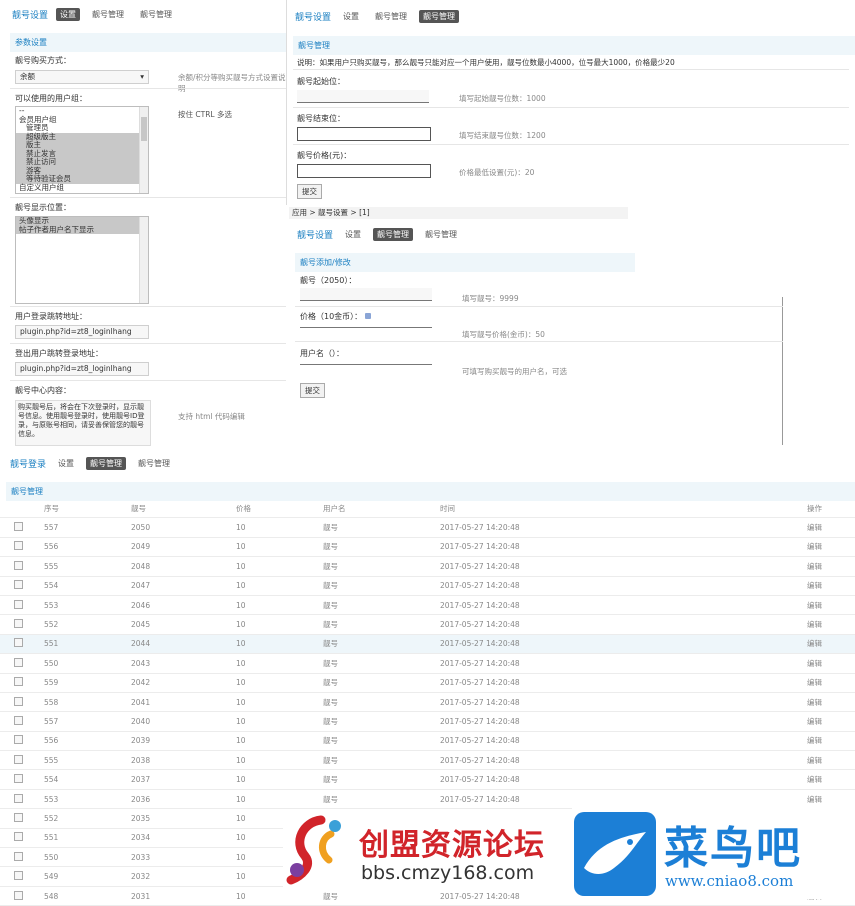 The height and width of the screenshot is (906, 855). Describe the element at coordinates (82, 369) in the screenshot. I see `logout-redirect-input: plugin.php?id=zt8_loginlhang` at that location.